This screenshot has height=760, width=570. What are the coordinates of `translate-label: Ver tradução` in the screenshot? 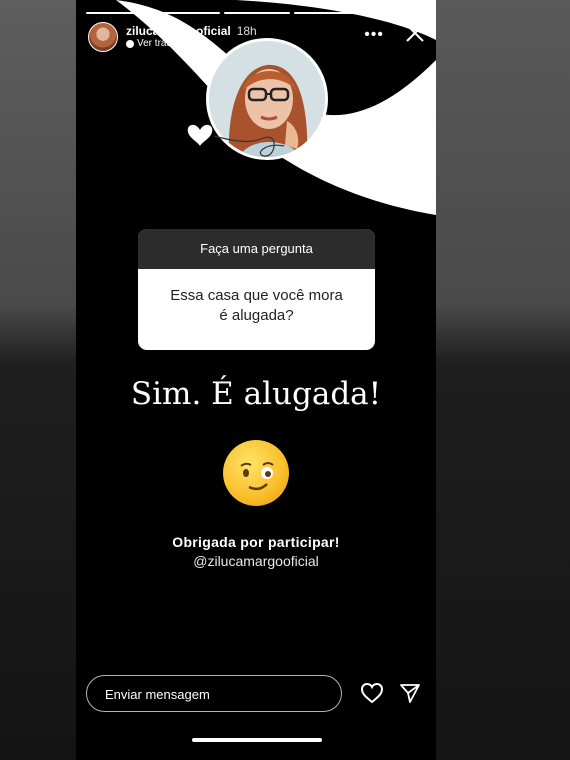 It's located at (165, 43).